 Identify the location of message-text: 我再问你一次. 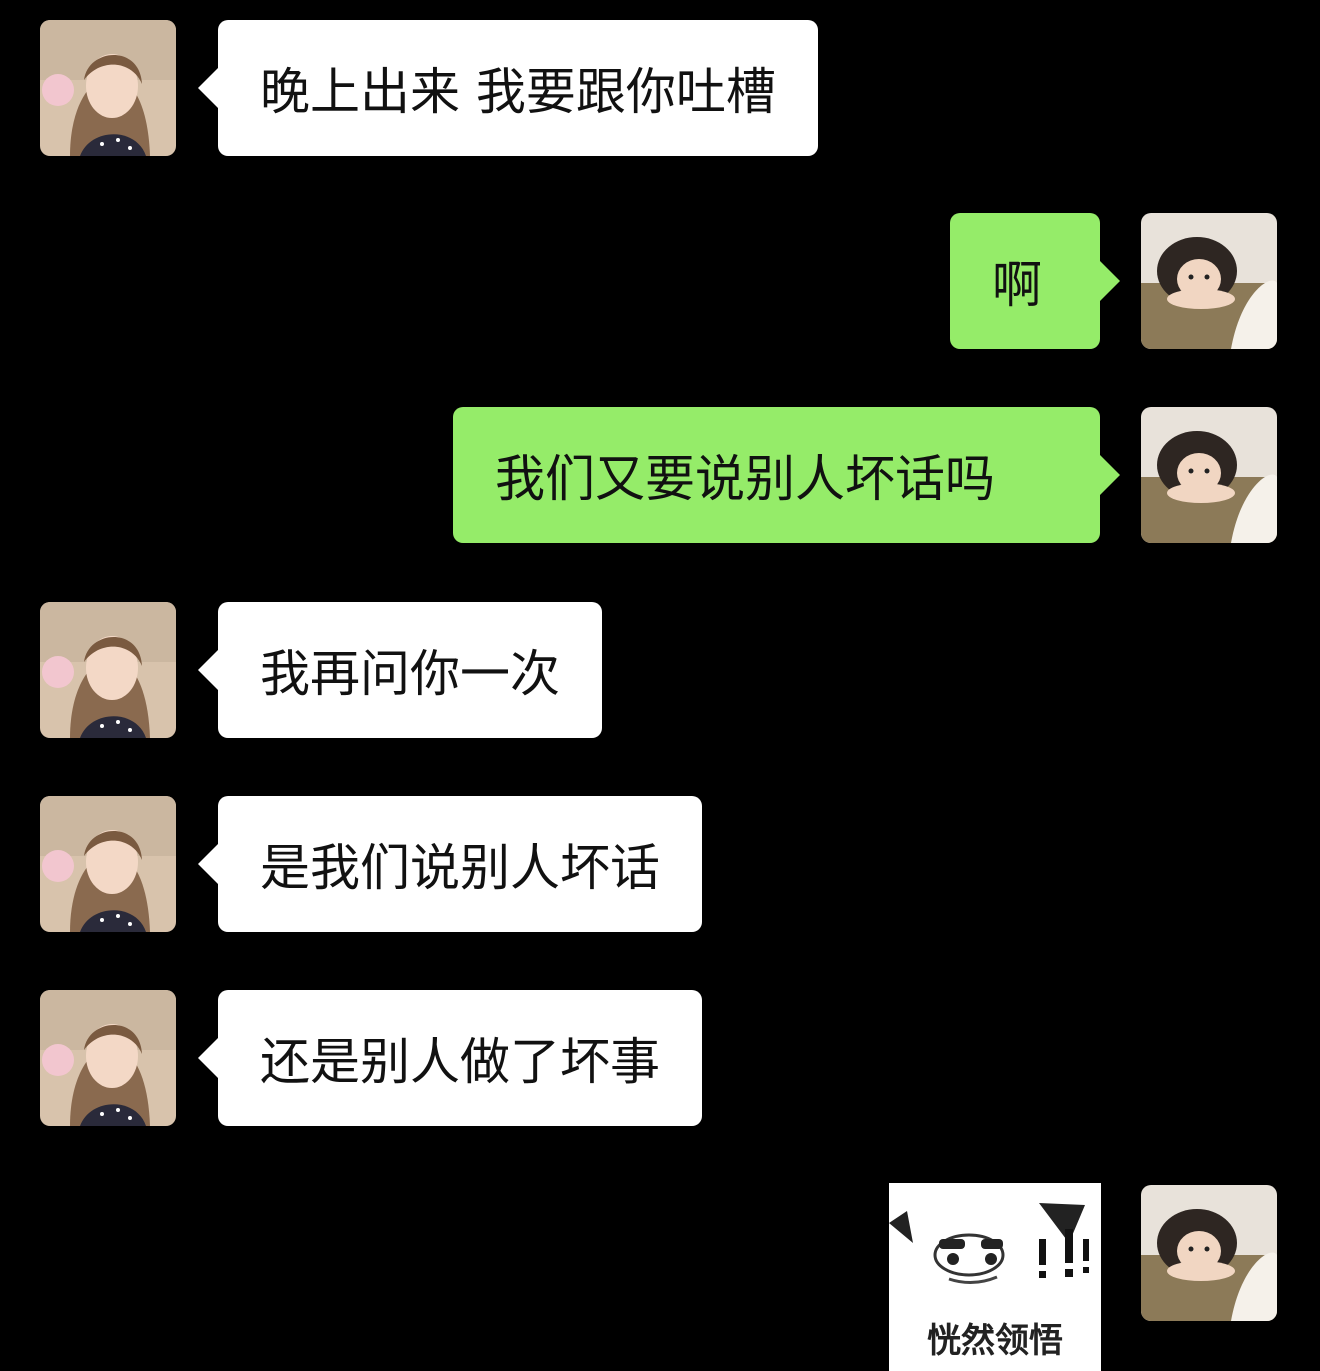
(410, 674).